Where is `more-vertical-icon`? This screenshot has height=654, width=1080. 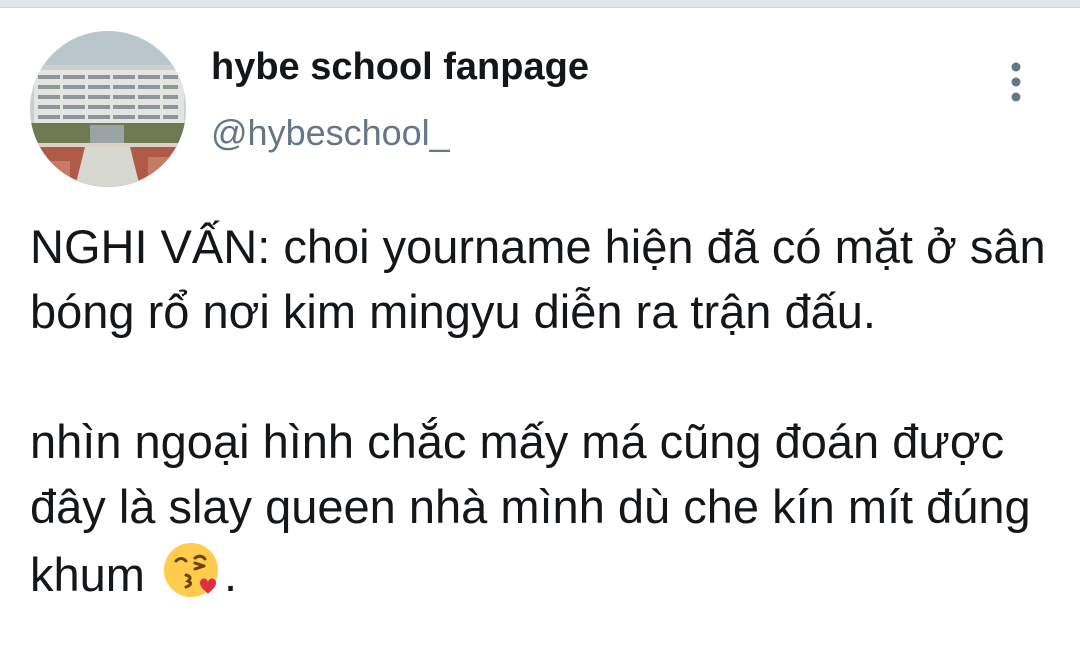 more-vertical-icon is located at coordinates (1016, 82).